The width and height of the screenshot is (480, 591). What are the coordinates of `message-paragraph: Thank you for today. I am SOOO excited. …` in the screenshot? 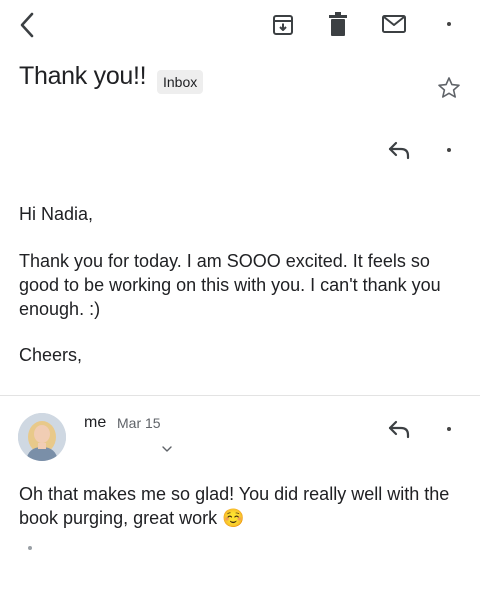 It's located at (230, 285).